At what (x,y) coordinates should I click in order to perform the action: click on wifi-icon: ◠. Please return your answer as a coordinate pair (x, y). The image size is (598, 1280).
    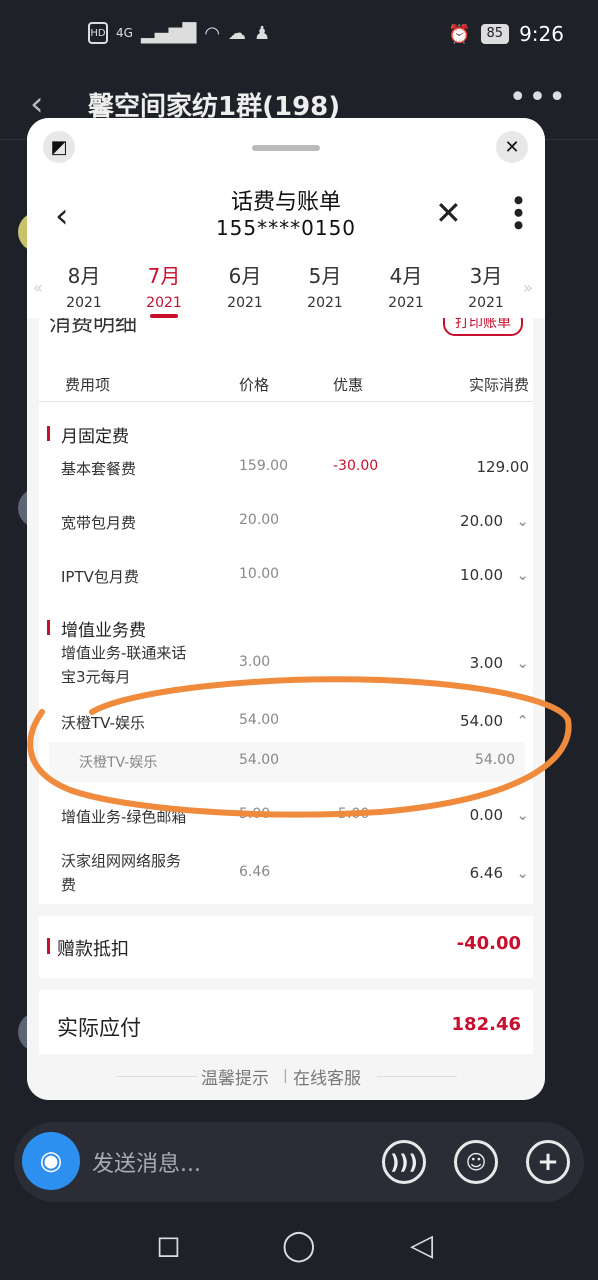
    Looking at the image, I should click on (212, 33).